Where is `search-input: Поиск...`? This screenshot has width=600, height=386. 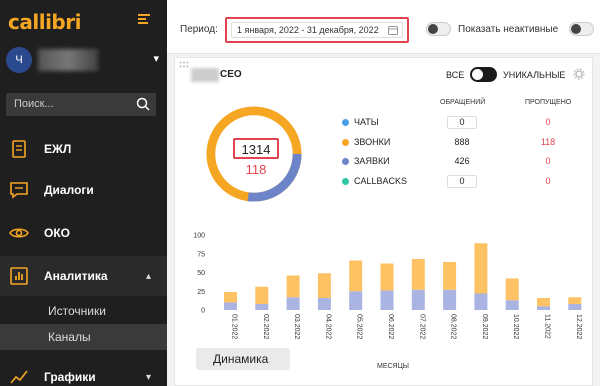 search-input: Поиск... is located at coordinates (34, 104).